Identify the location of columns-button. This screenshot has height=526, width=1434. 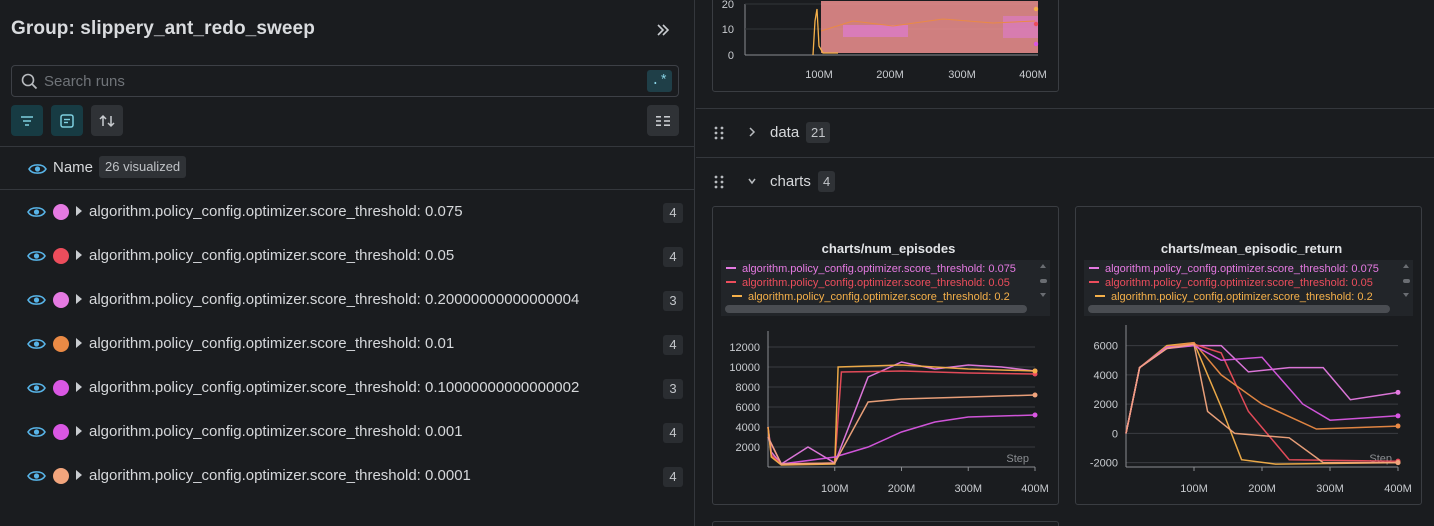
(663, 120).